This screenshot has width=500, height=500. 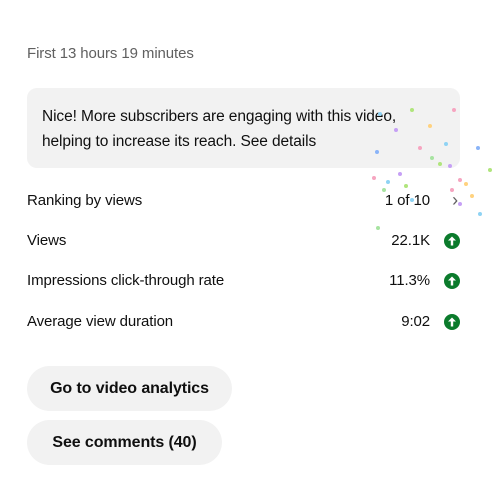 I want to click on see-comments-button: See comments (40), so click(x=124, y=442).